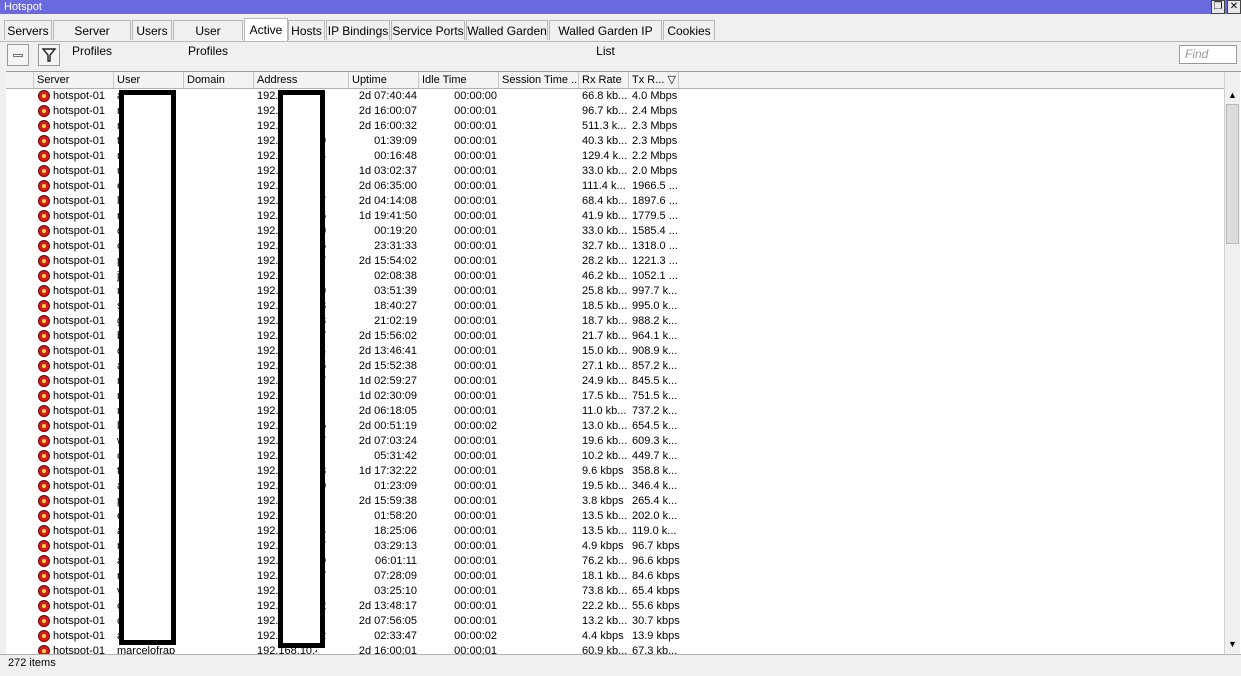 This screenshot has height=676, width=1241. What do you see at coordinates (428, 30) in the screenshot?
I see `tab-service-ports: Service Ports` at bounding box center [428, 30].